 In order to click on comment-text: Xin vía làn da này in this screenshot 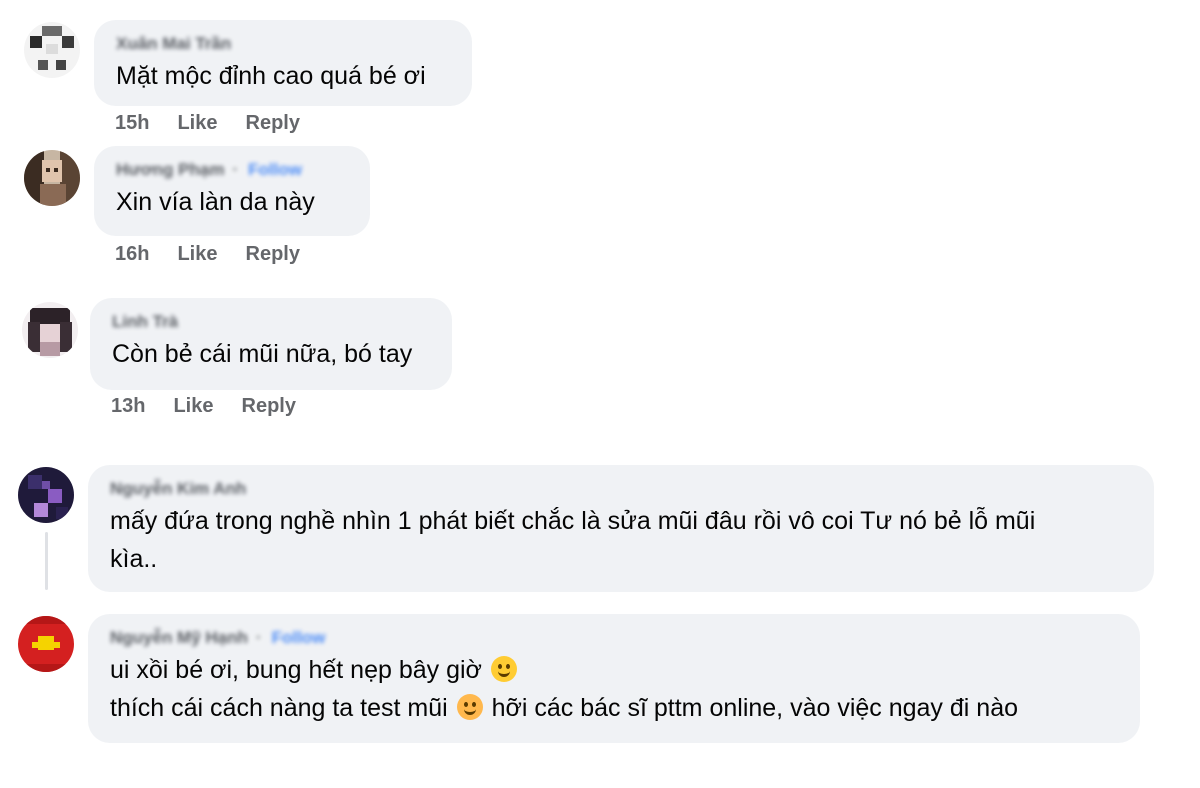, I will do `click(215, 202)`.